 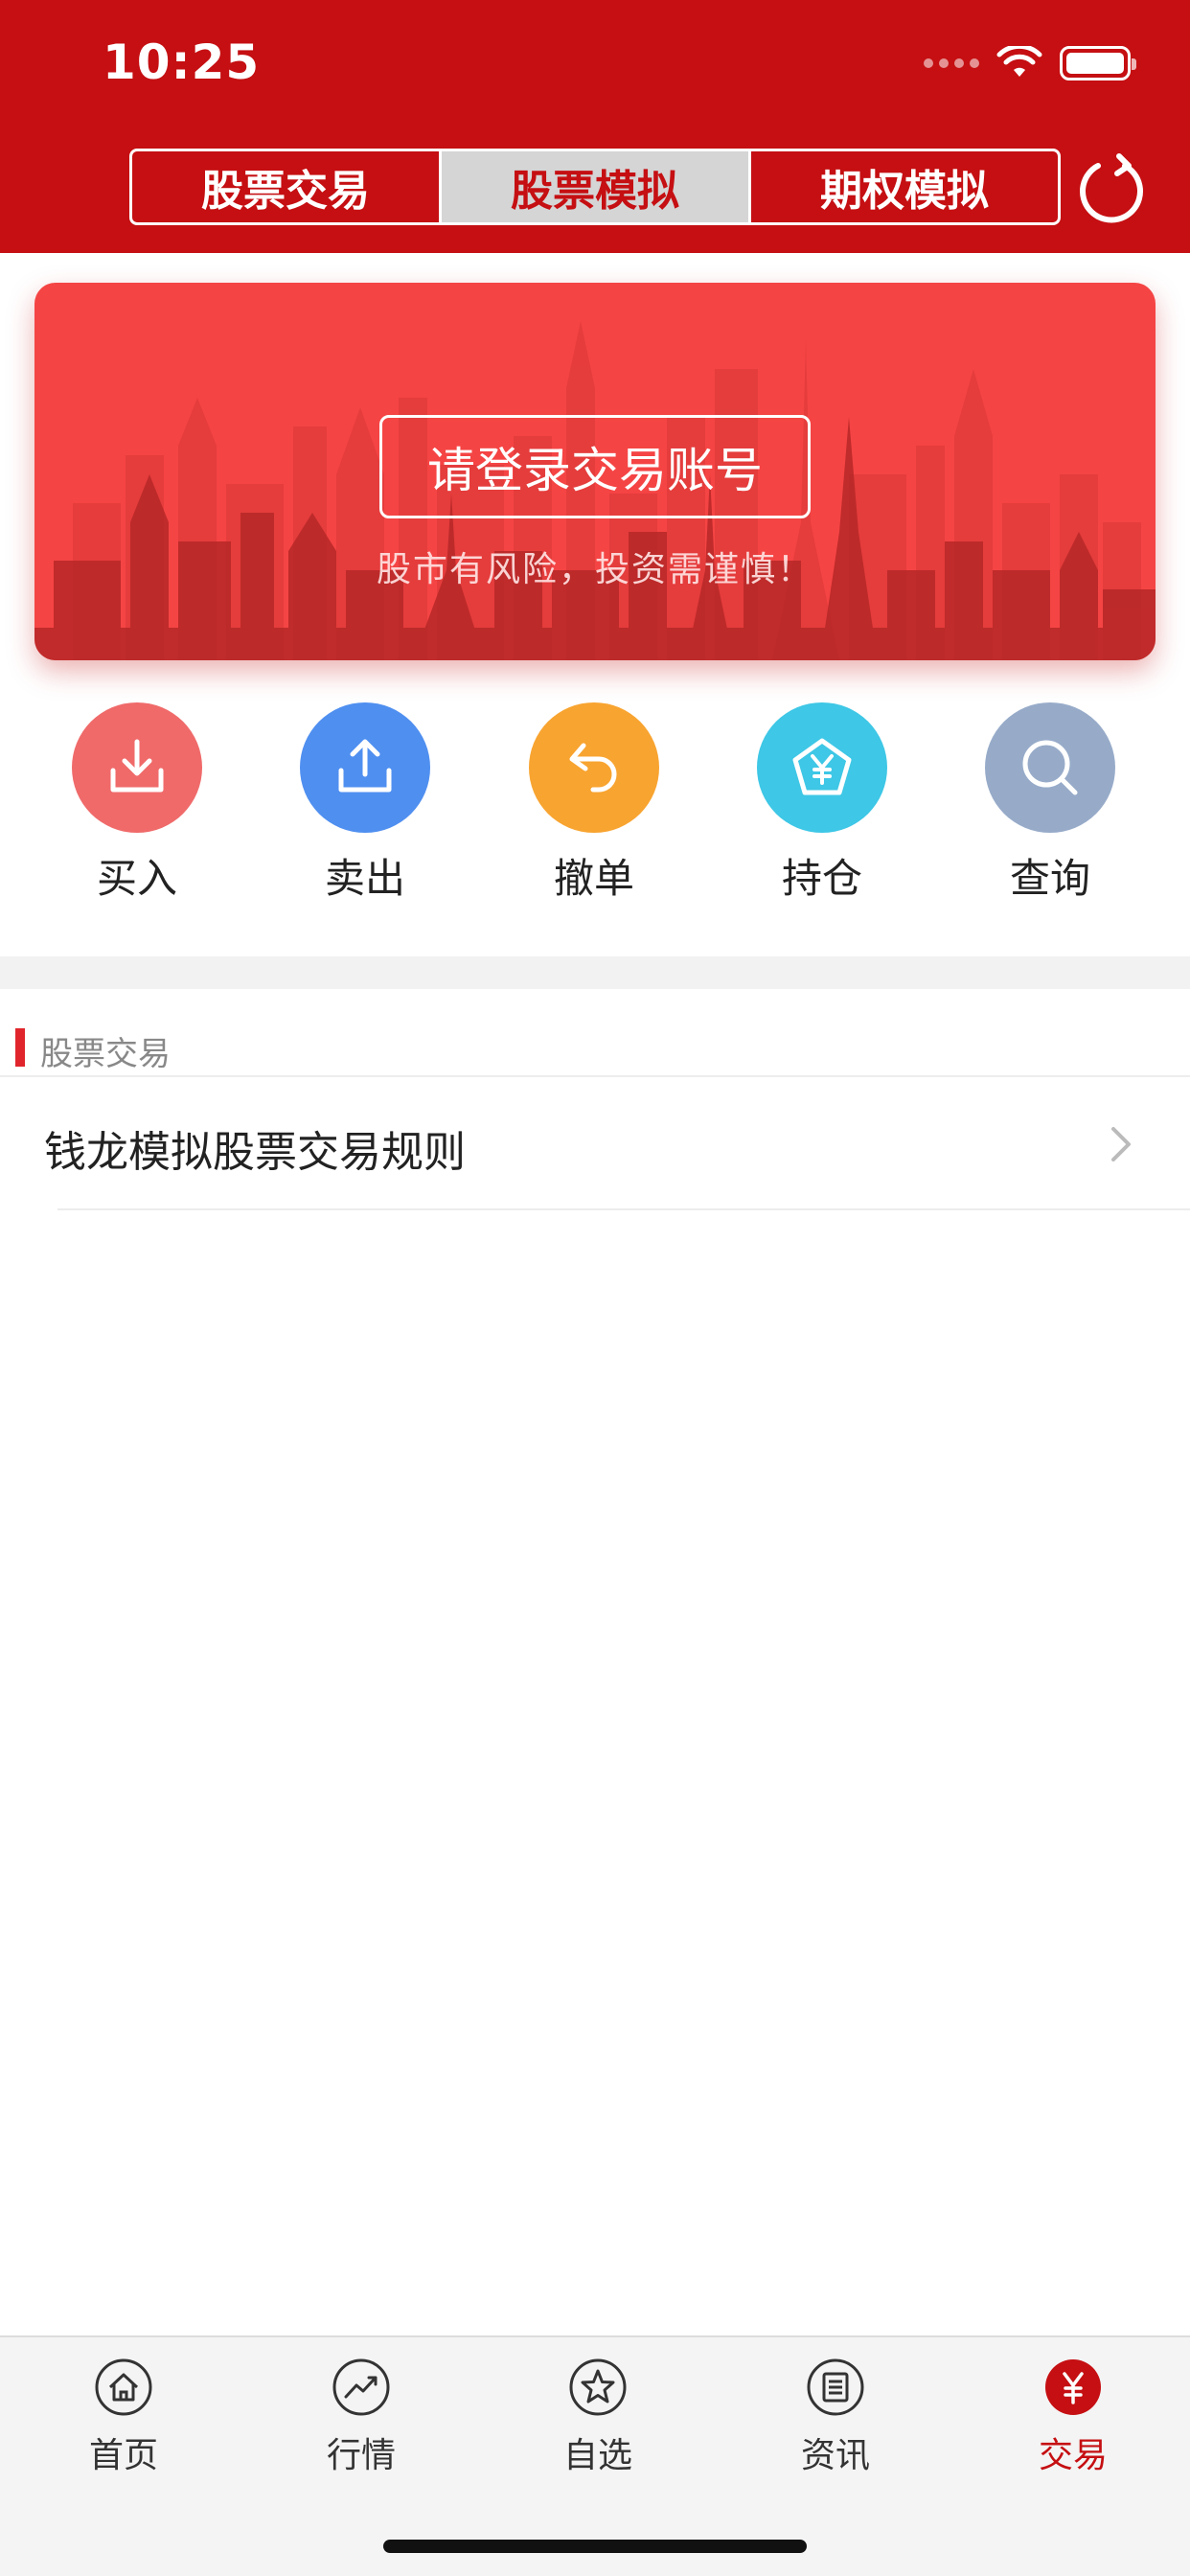 I want to click on tab-watchlist: 自选, so click(x=598, y=2417).